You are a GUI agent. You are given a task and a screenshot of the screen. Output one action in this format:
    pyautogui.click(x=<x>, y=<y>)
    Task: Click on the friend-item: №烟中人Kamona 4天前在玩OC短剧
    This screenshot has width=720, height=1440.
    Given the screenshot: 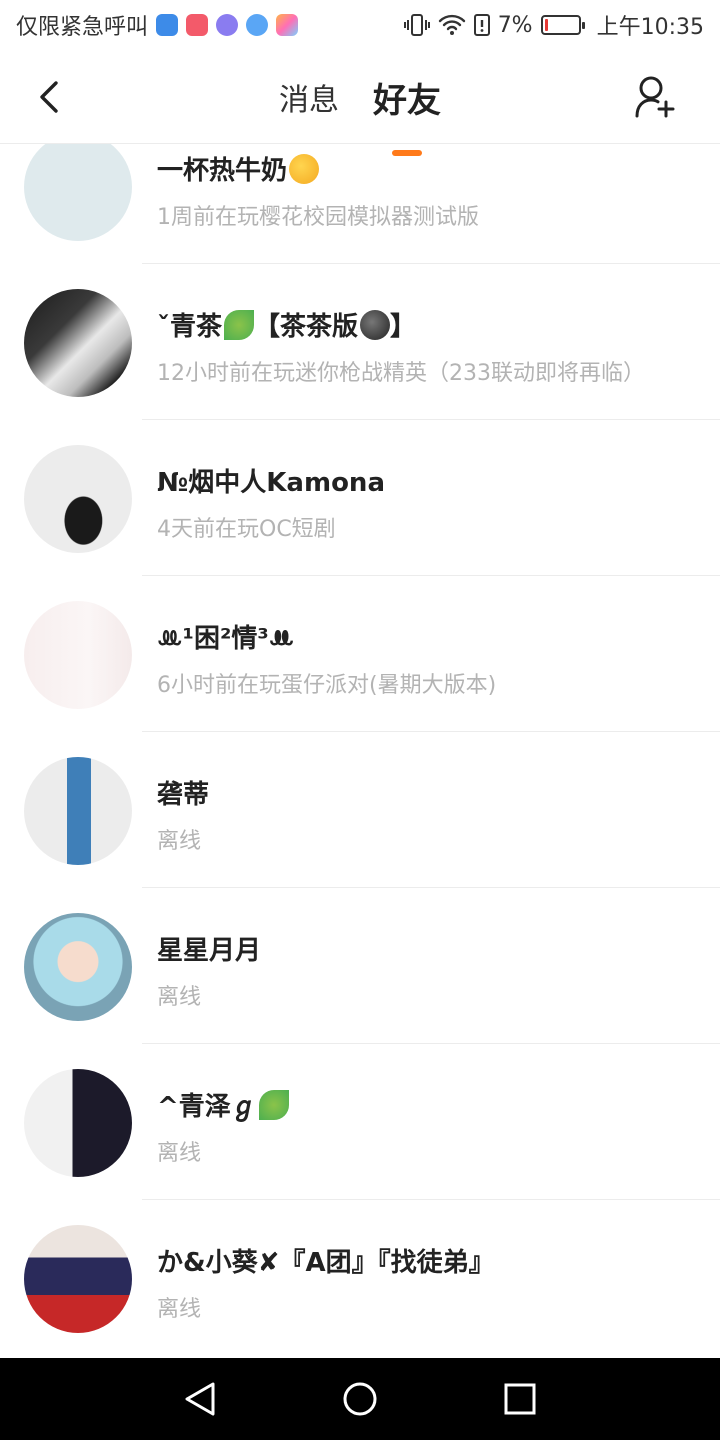 What is the action you would take?
    pyautogui.click(x=360, y=498)
    